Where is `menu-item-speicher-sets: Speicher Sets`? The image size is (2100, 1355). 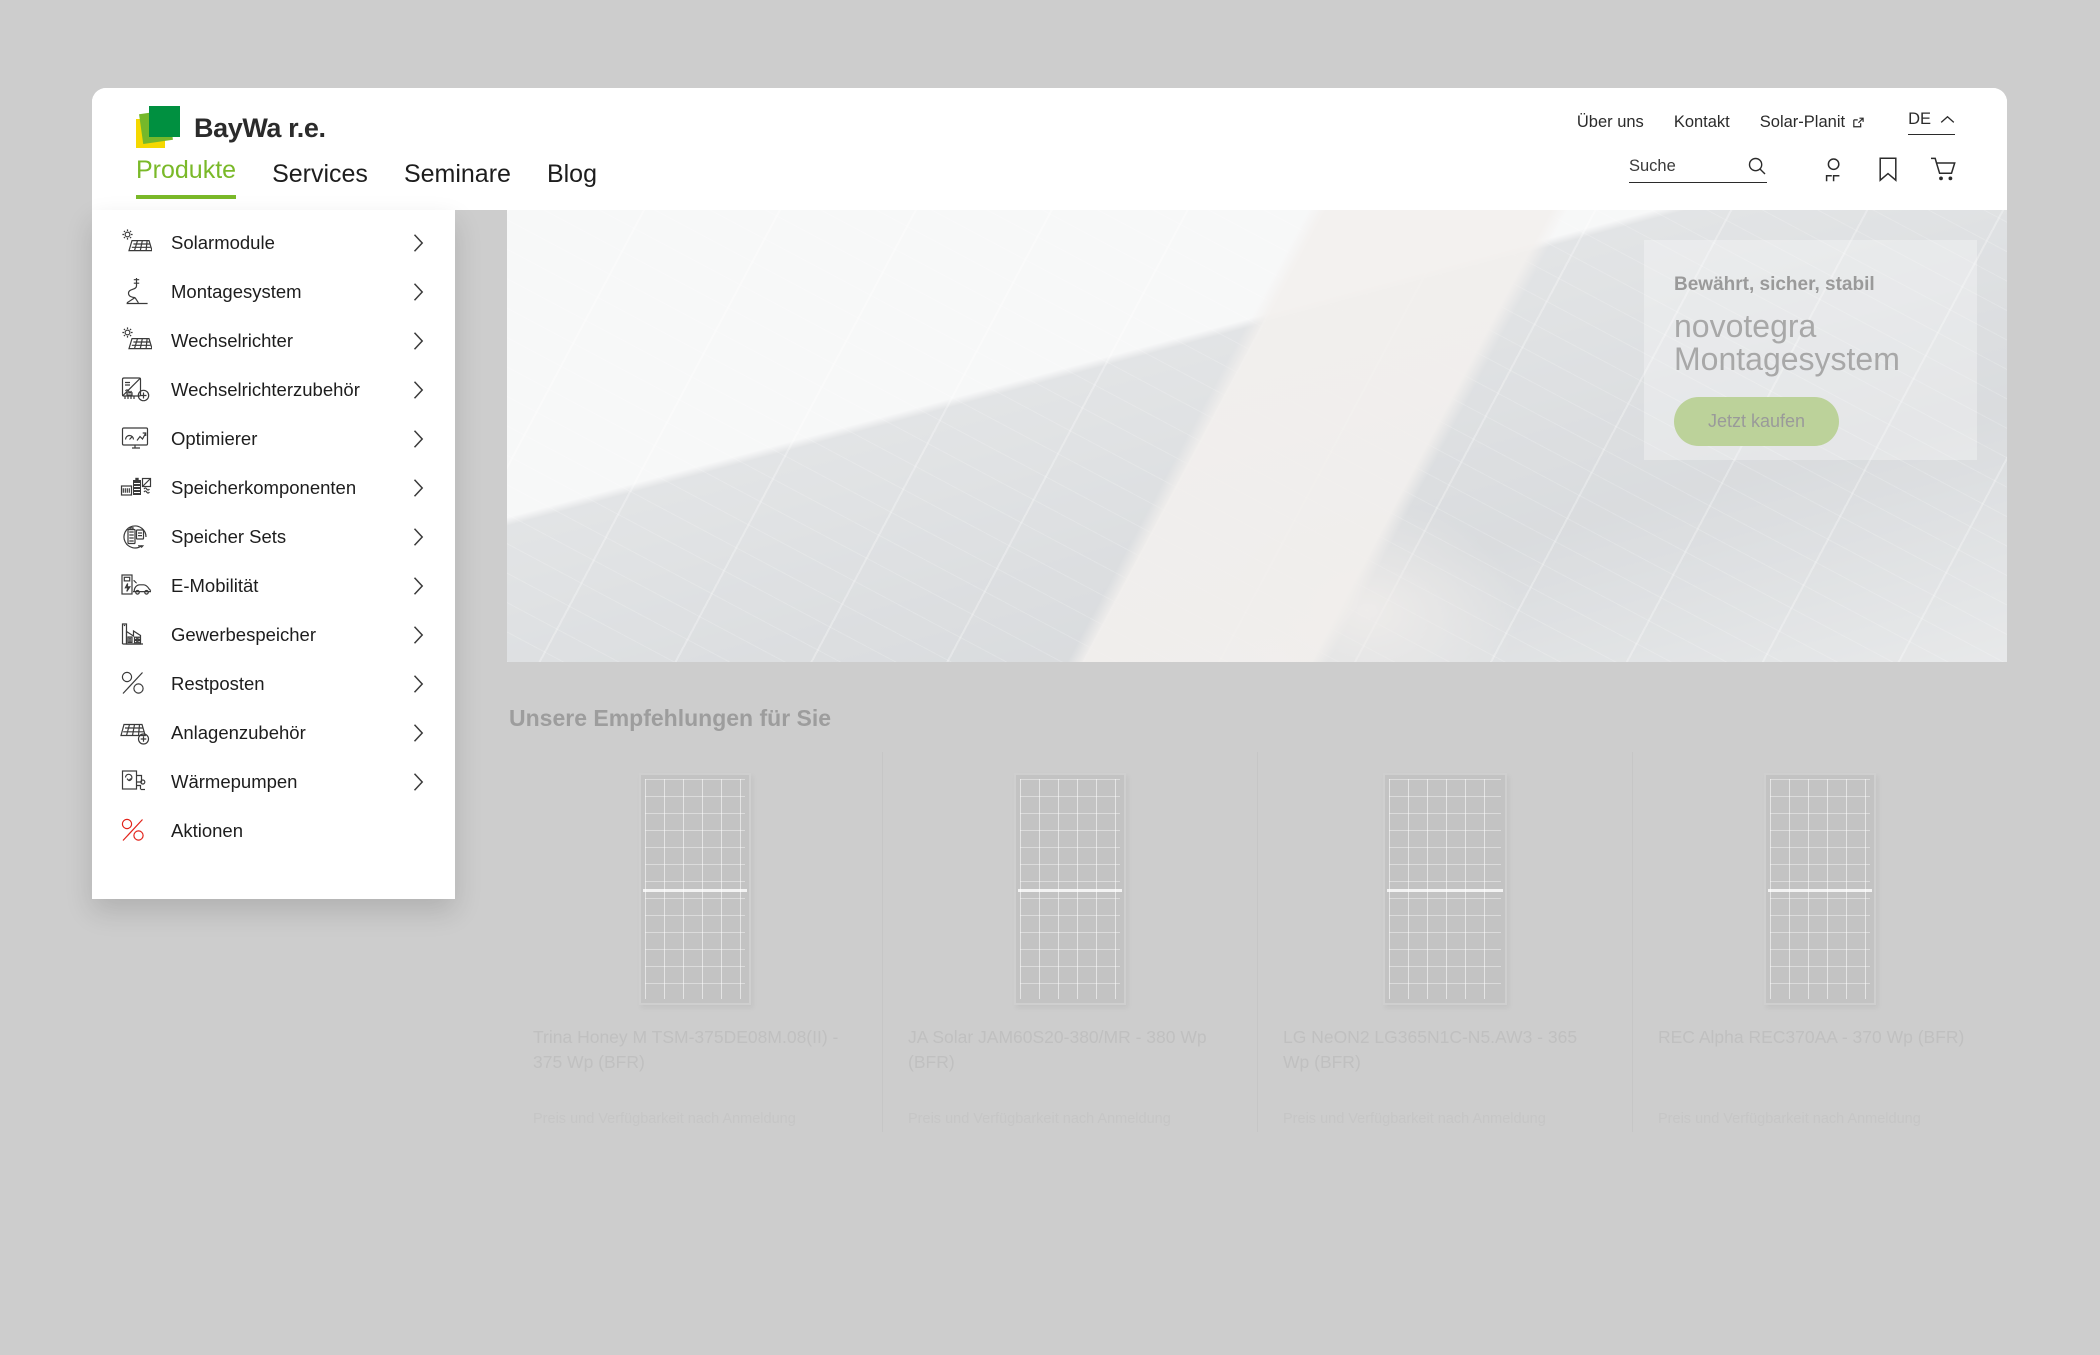
menu-item-speicher-sets: Speicher Sets is located at coordinates (273, 536).